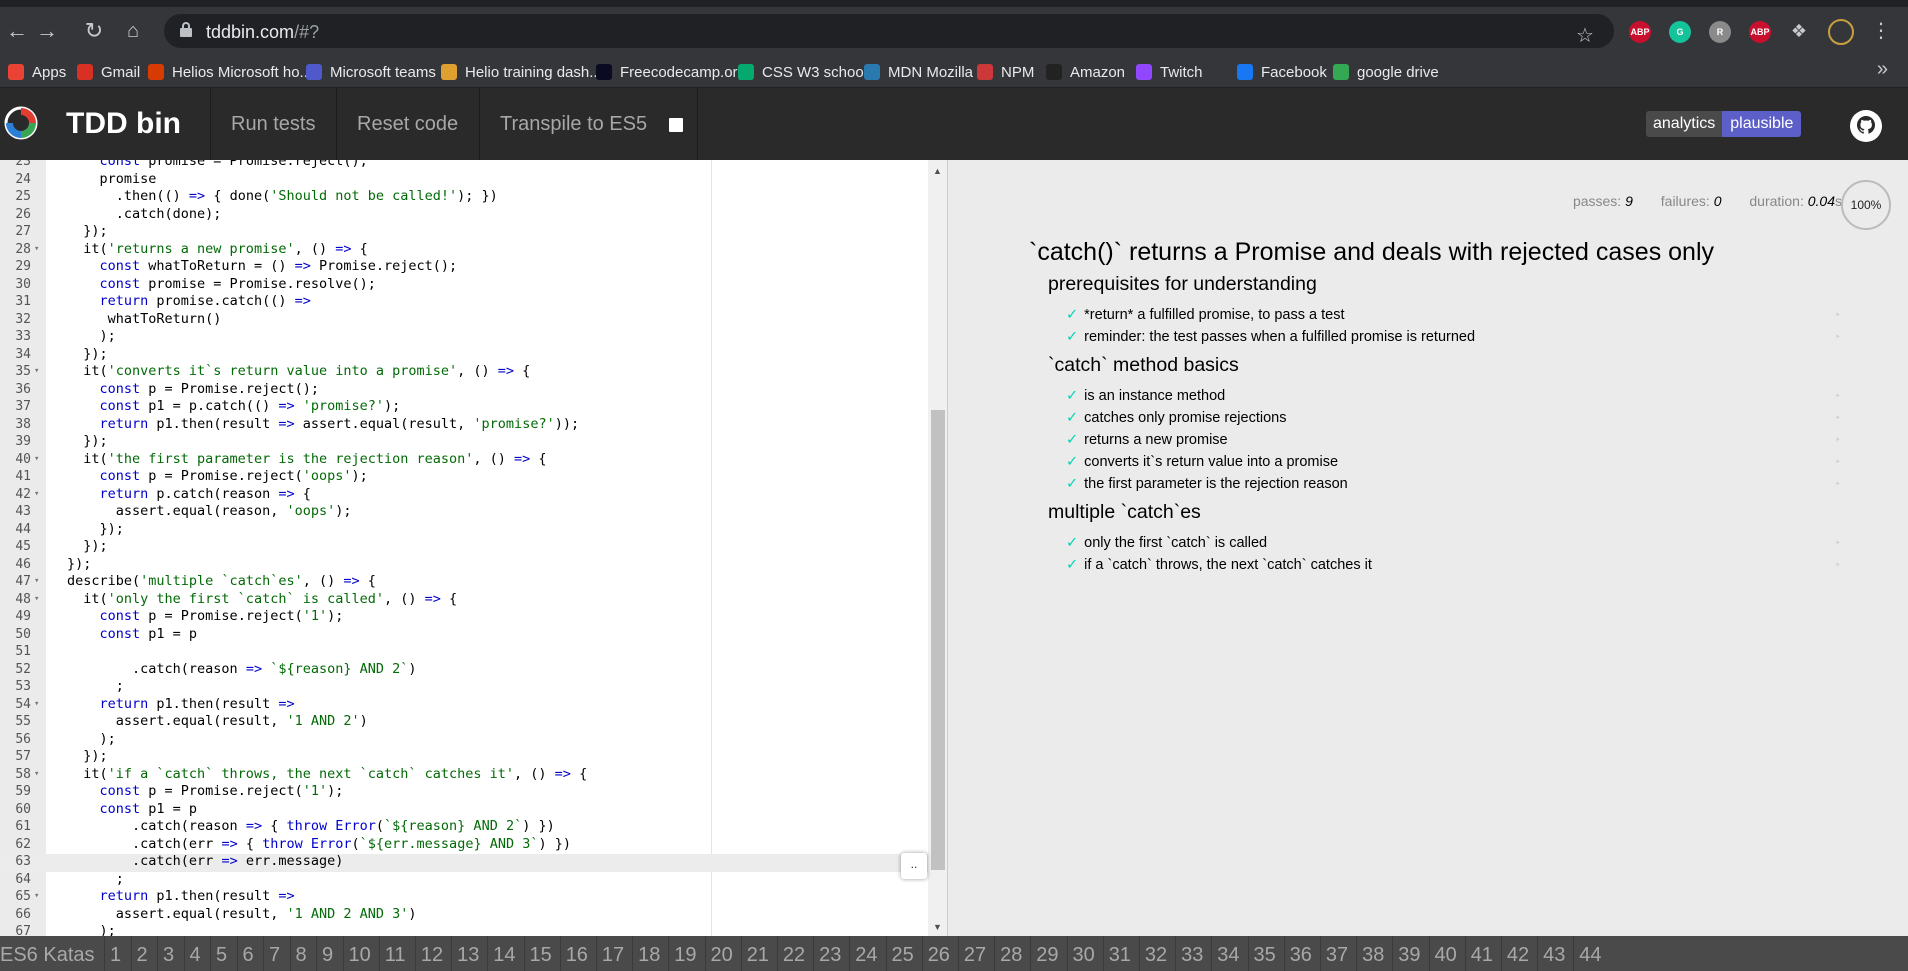 The image size is (1908, 971). What do you see at coordinates (464, 407) in the screenshot?
I see `code-line: 37 const p1 = p.catch(() => 'promise?');` at bounding box center [464, 407].